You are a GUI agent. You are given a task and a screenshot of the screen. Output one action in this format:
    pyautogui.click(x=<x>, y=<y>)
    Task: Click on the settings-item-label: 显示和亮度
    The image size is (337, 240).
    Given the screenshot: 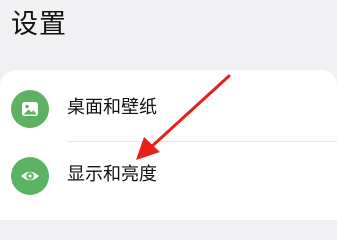 What is the action you would take?
    pyautogui.click(x=112, y=174)
    